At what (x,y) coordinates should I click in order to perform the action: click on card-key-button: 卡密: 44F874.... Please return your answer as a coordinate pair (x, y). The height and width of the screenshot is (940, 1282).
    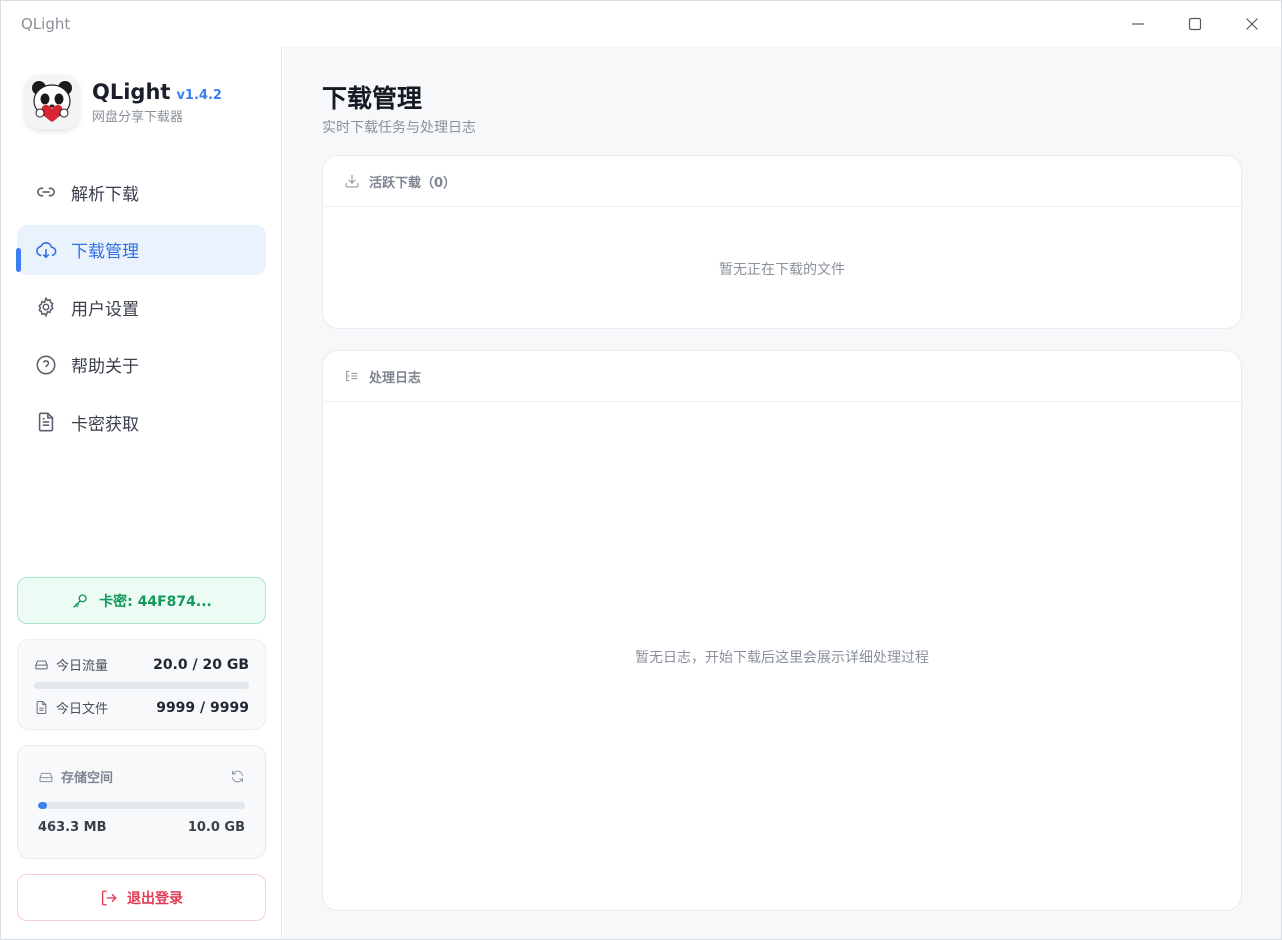
    Looking at the image, I should click on (141, 600).